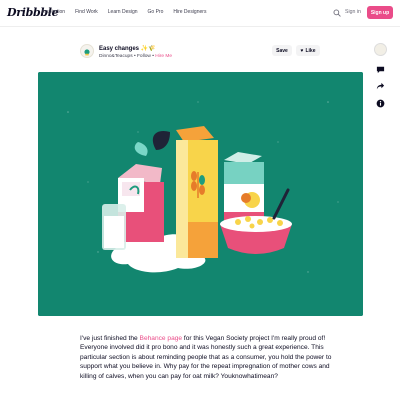 The width and height of the screenshot is (400, 400). What do you see at coordinates (380, 69) in the screenshot?
I see `comment-icon` at bounding box center [380, 69].